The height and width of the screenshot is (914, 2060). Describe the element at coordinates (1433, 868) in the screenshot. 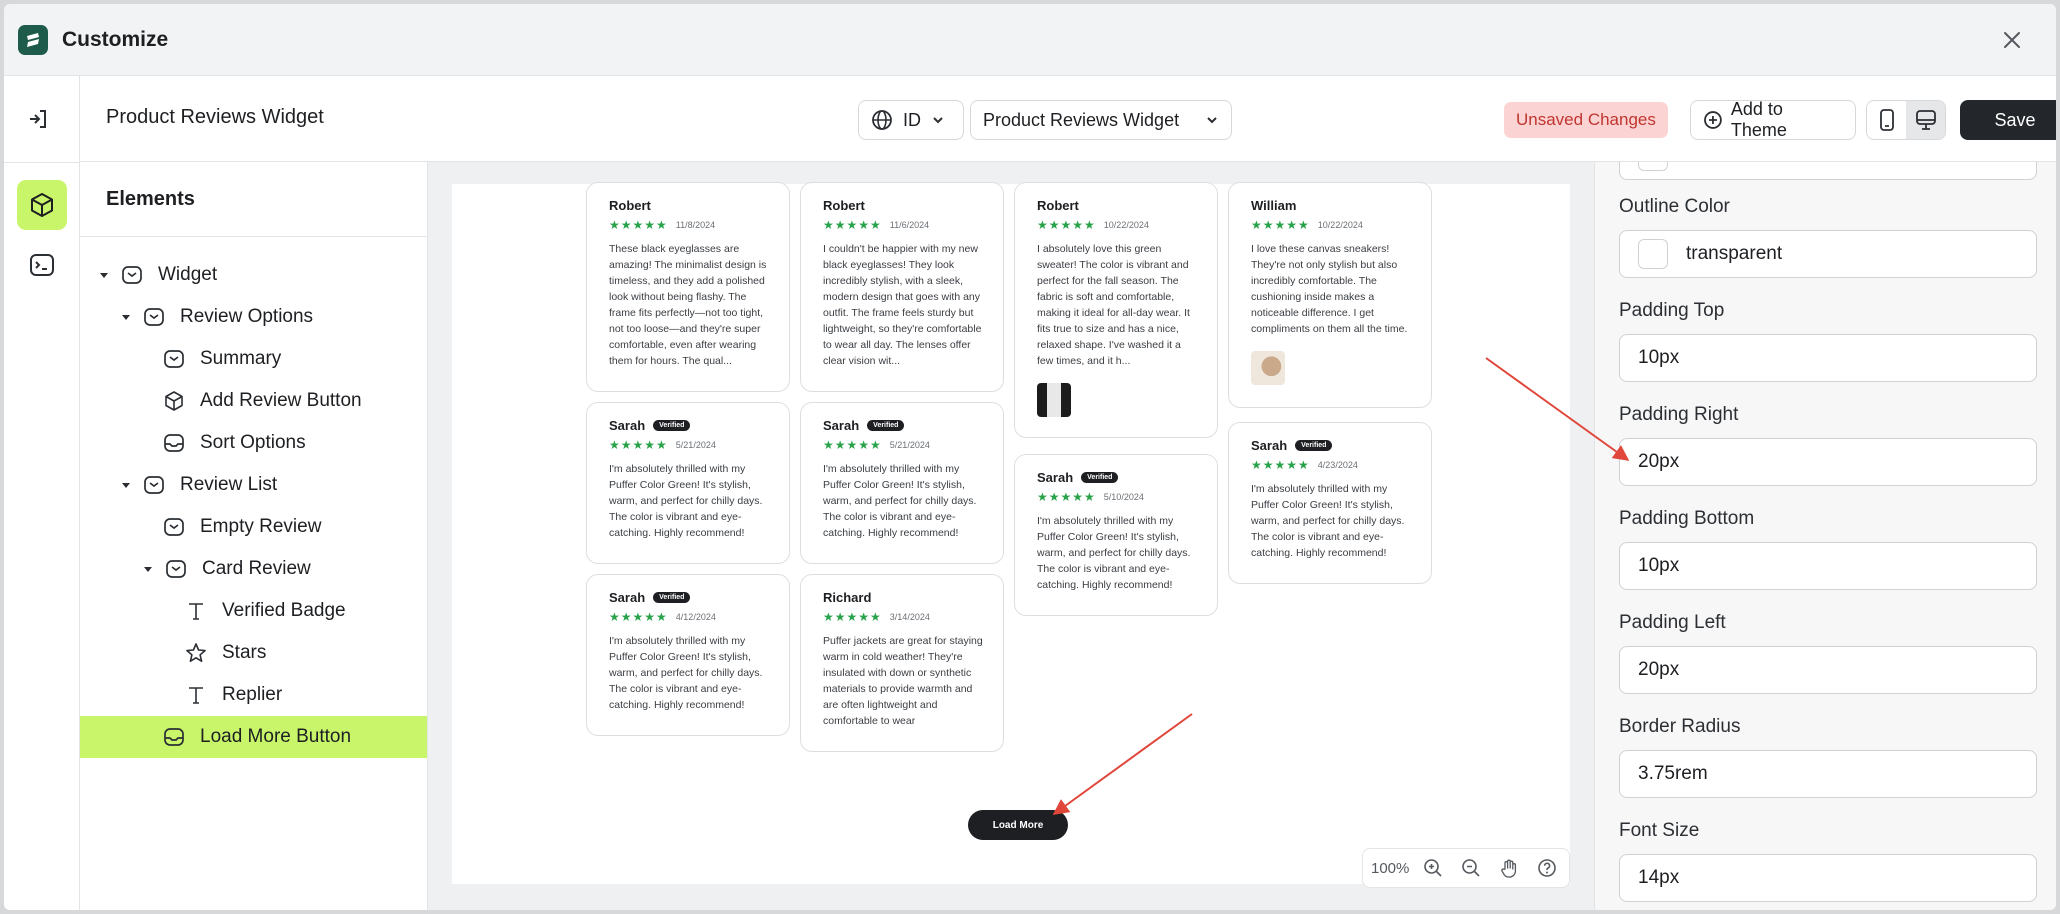

I see `zoom-in-icon` at that location.